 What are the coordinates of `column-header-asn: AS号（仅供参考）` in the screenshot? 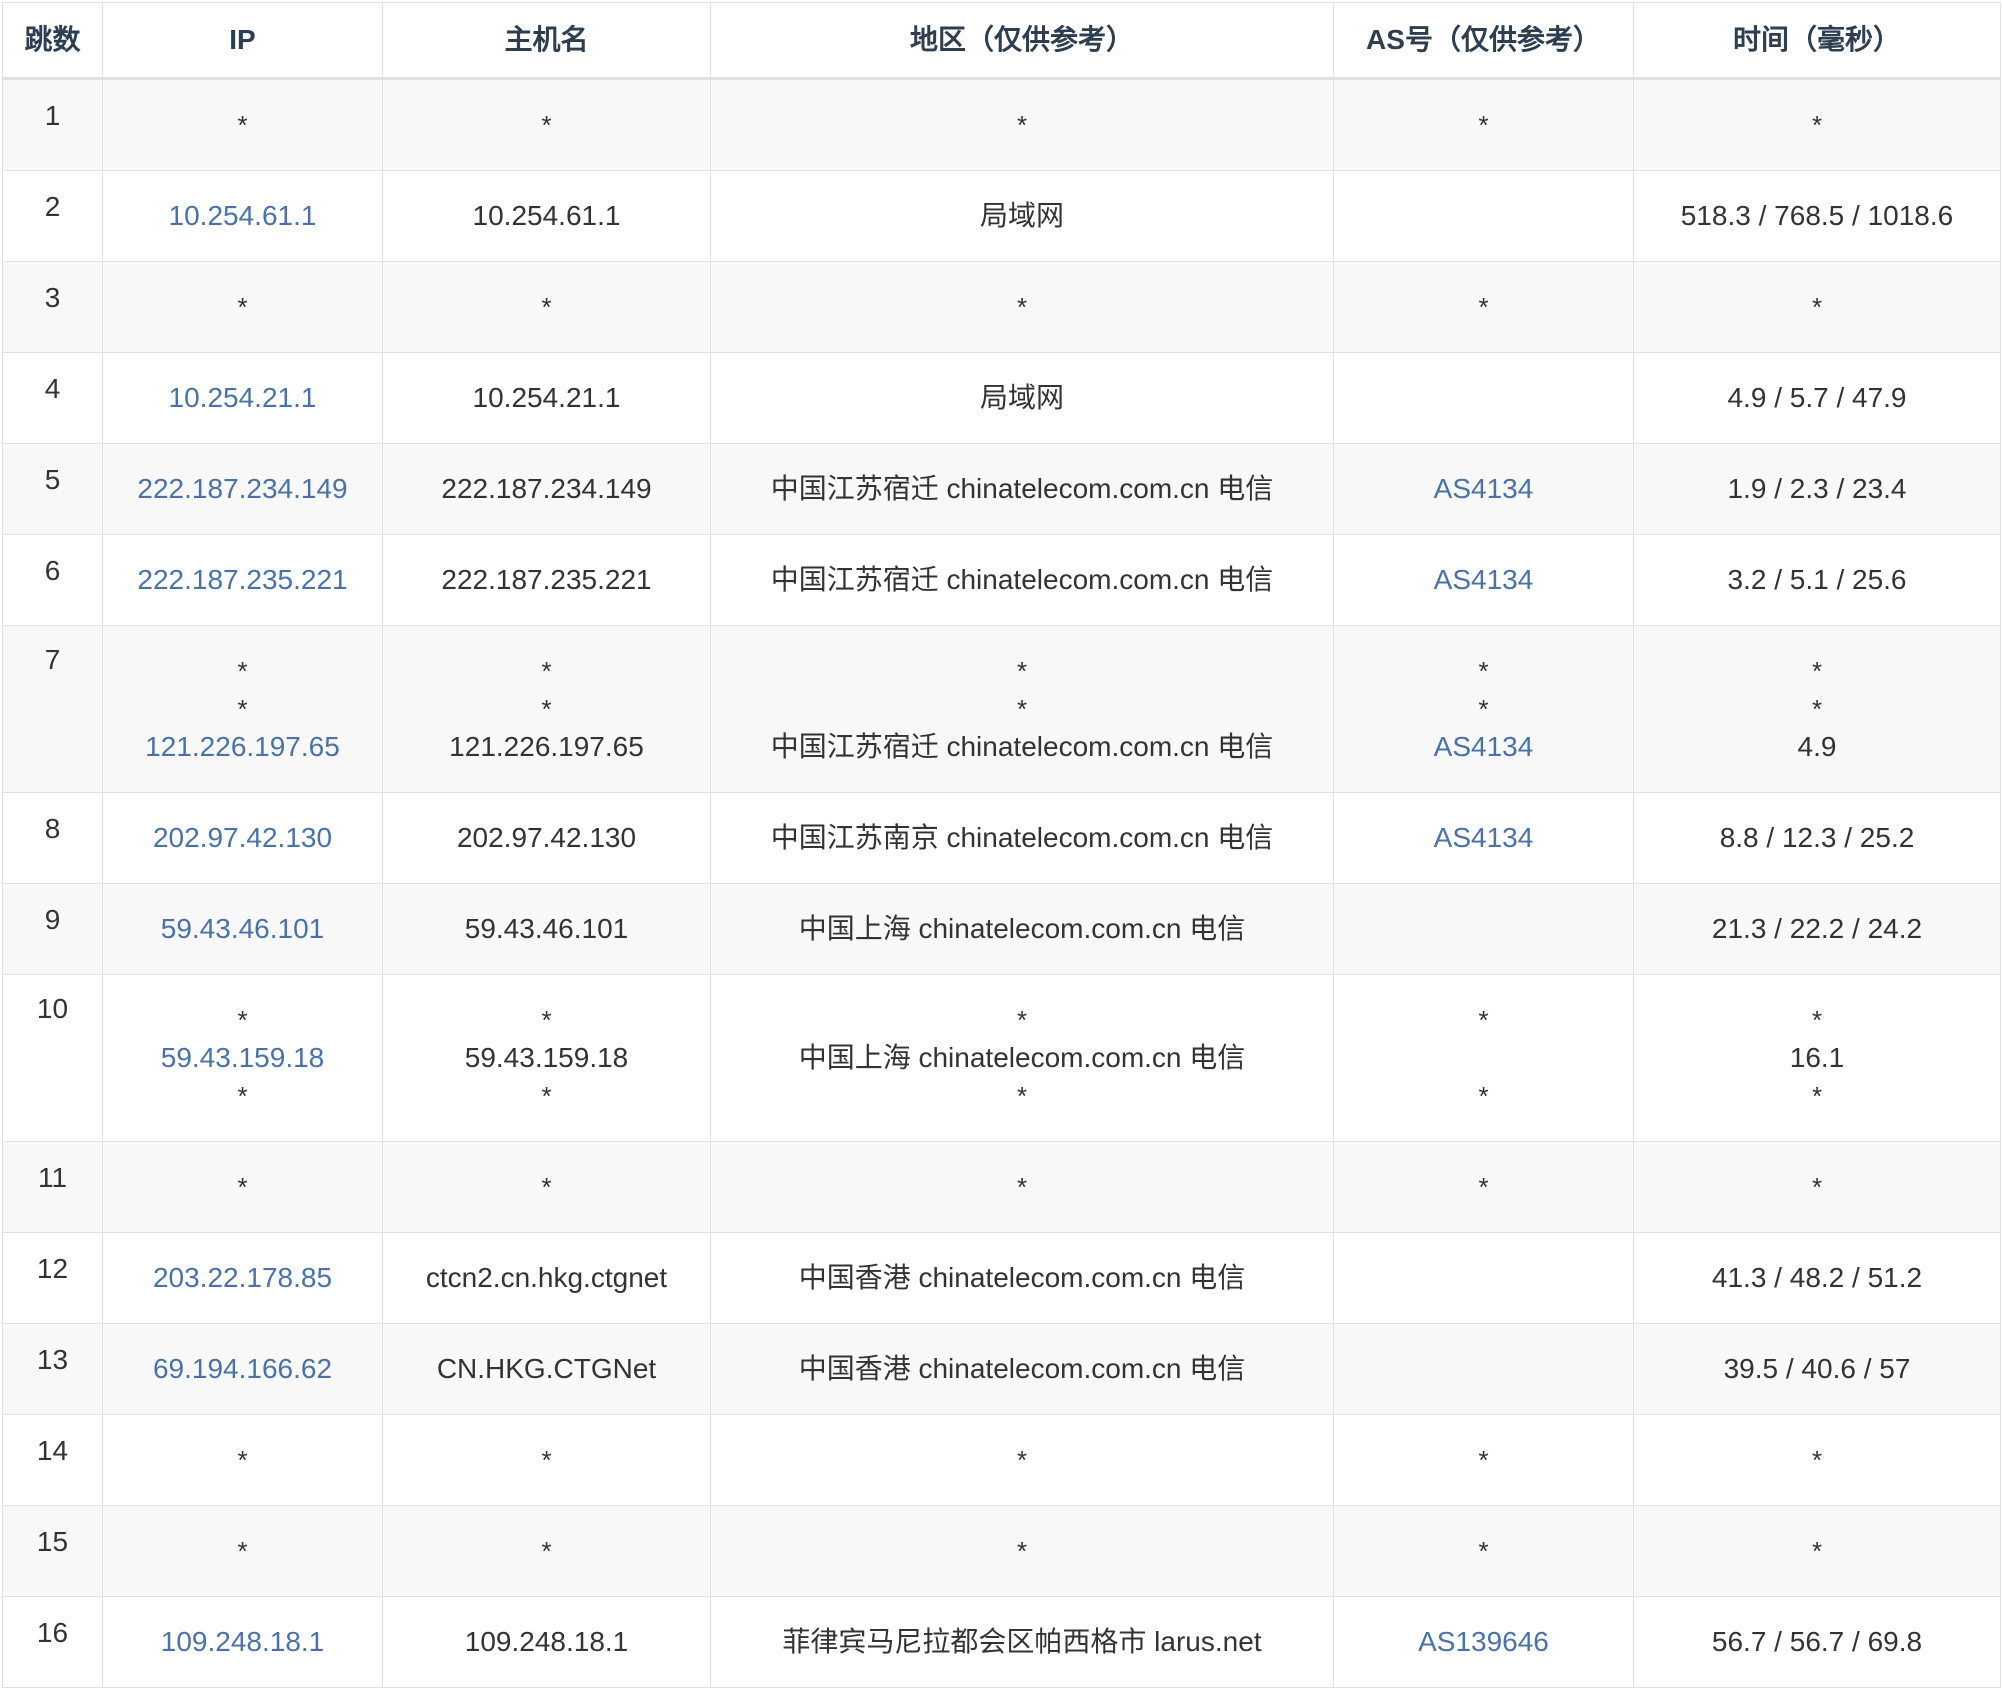 It's located at (1483, 41).